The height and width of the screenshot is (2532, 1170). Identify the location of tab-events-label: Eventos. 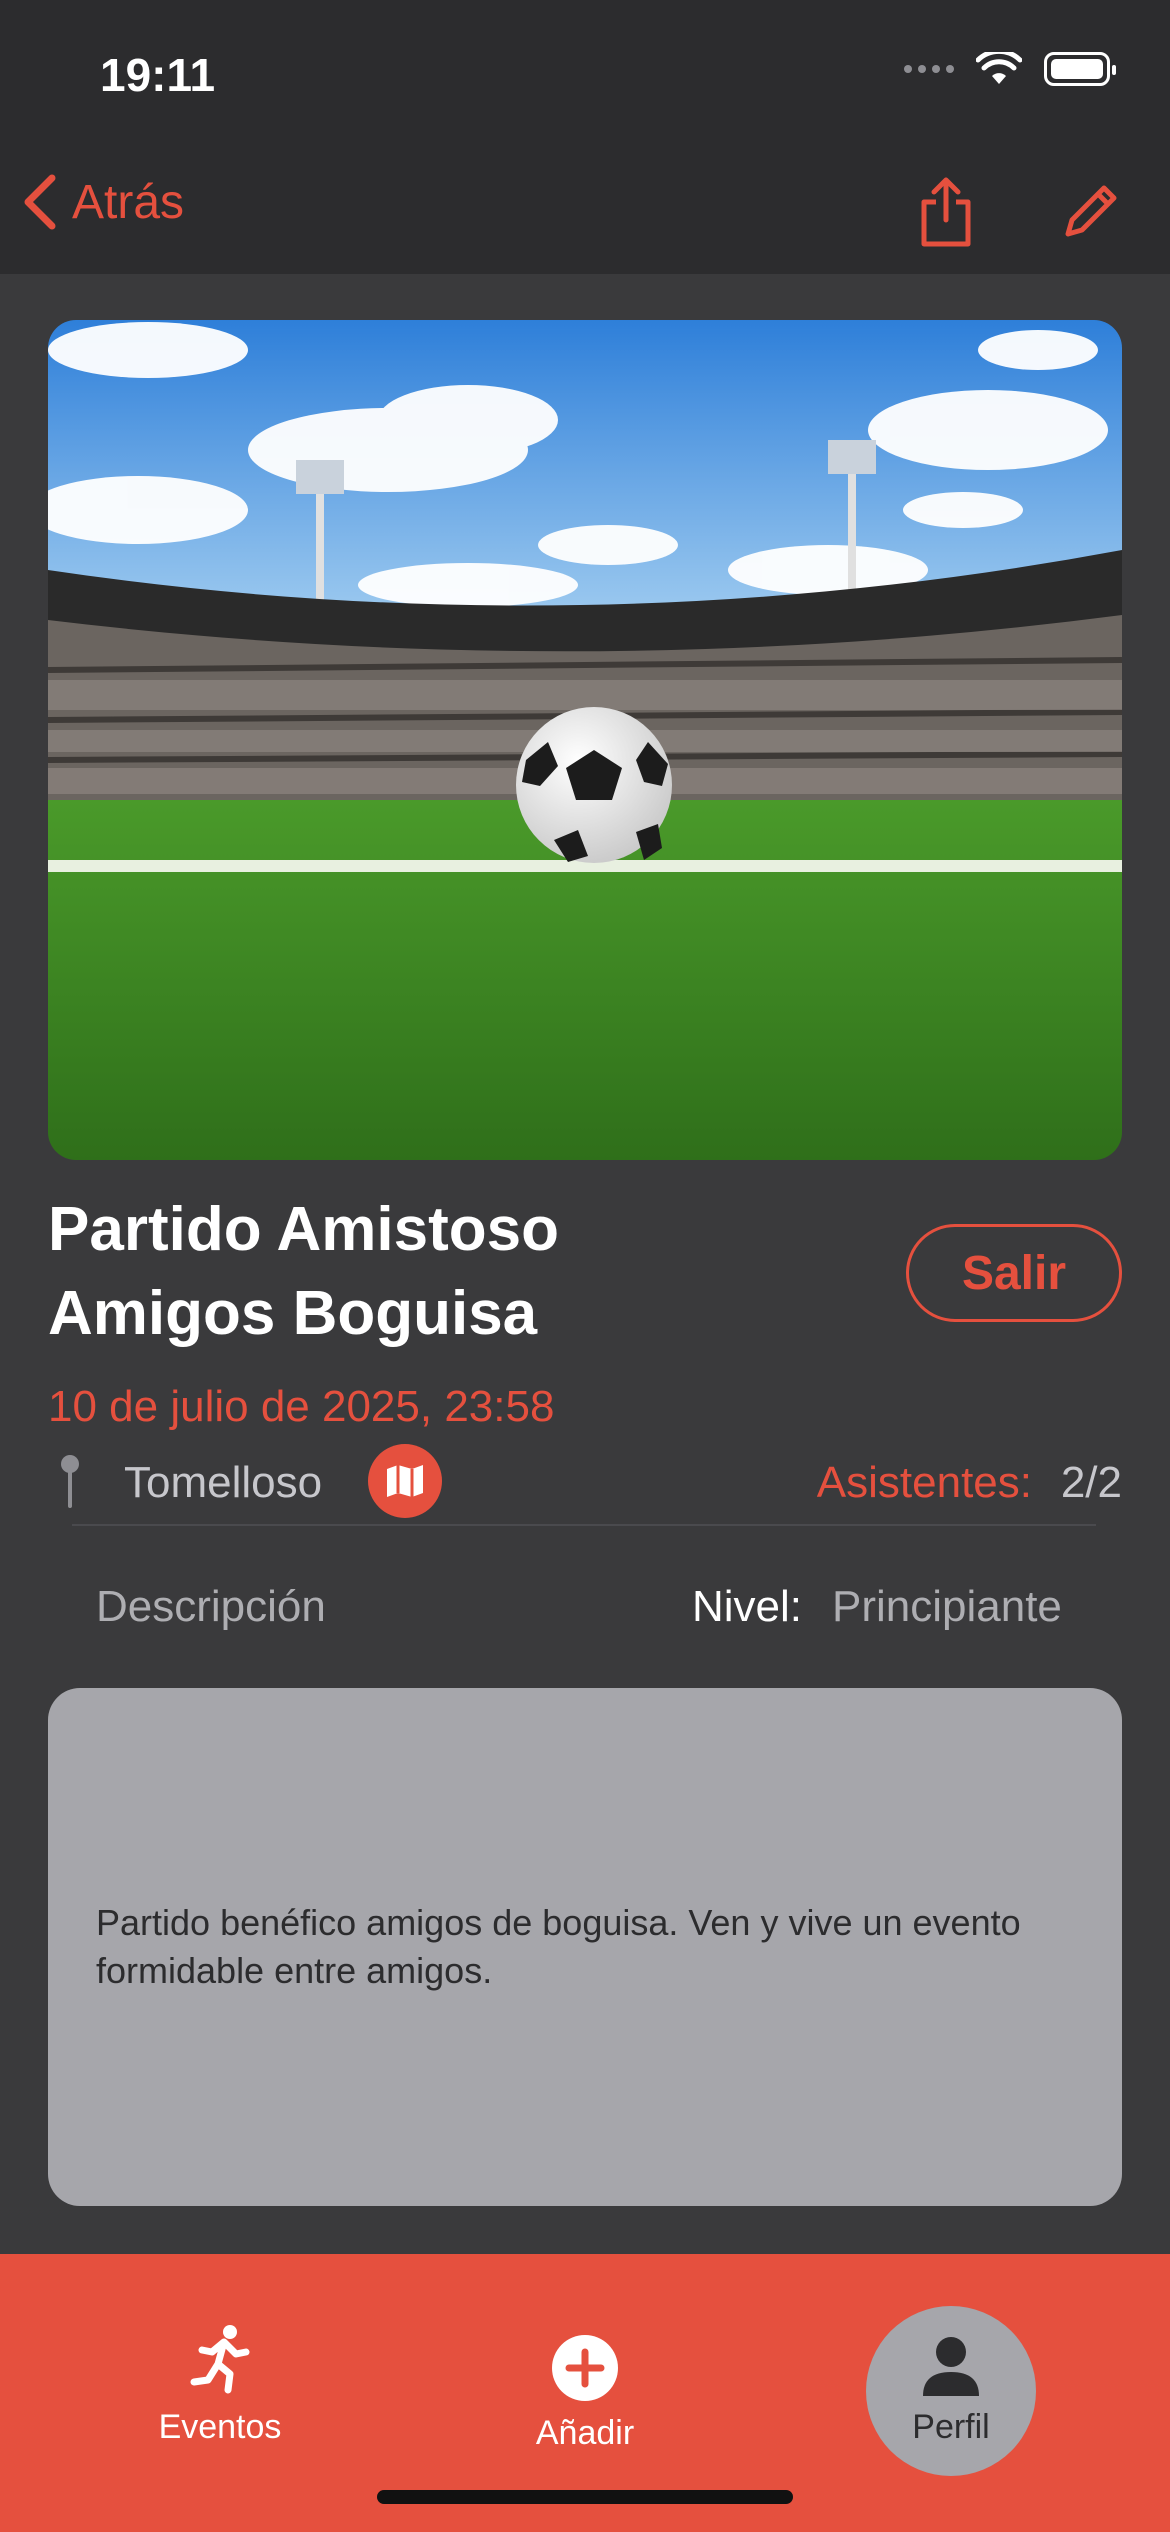
(220, 2427).